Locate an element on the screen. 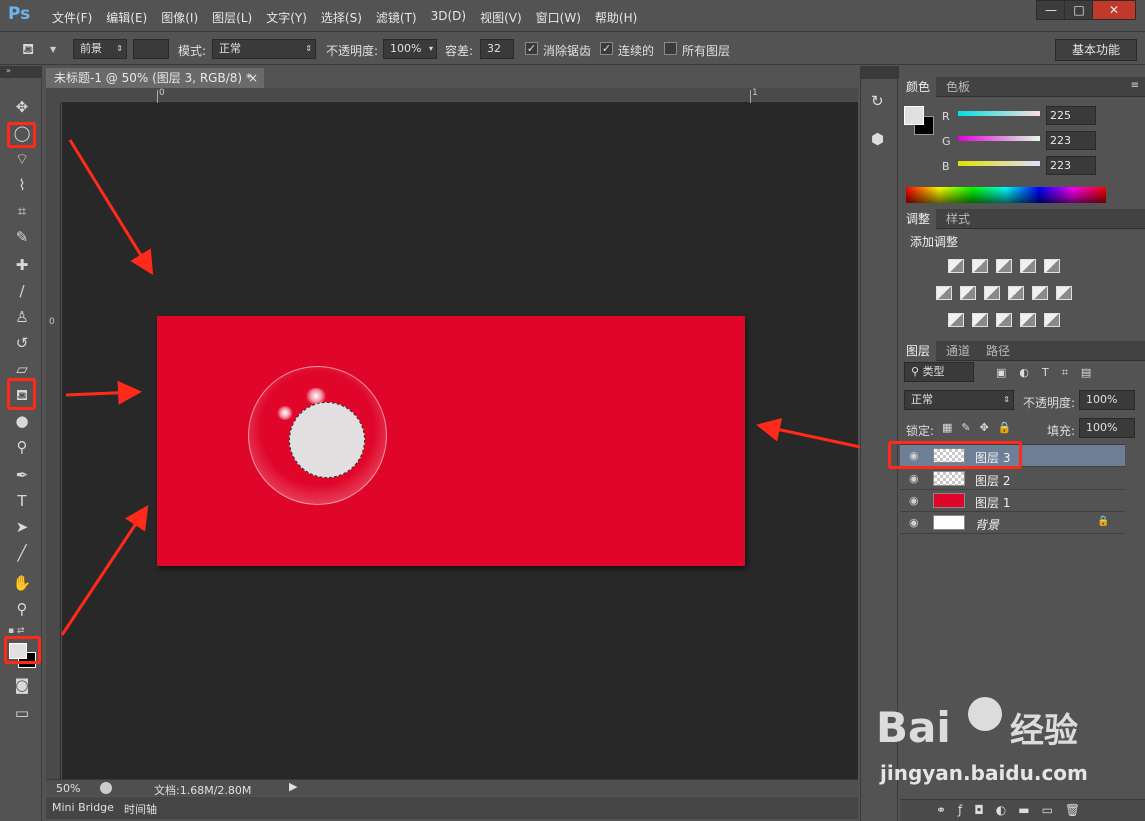 The height and width of the screenshot is (821, 1145). channel-b-value: 223 is located at coordinates (1071, 165).